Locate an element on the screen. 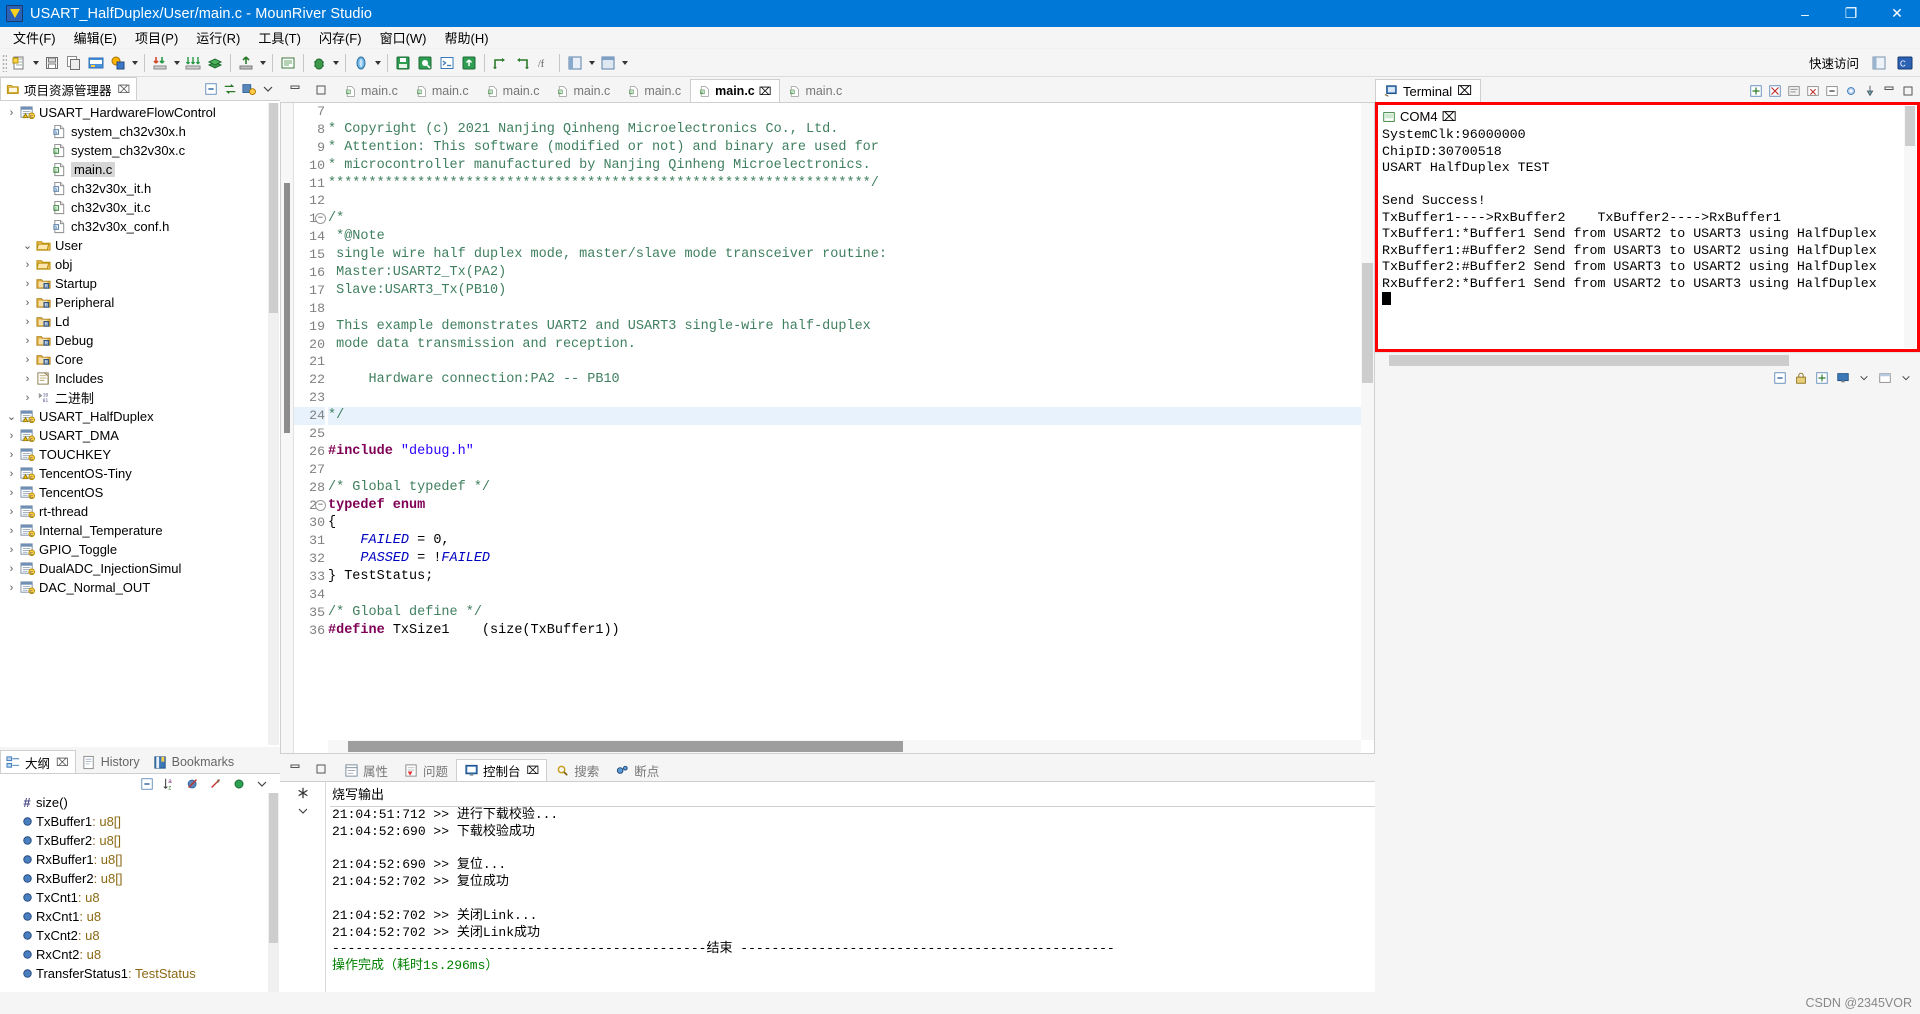 The height and width of the screenshot is (1014, 1920). outline-item: TxCnt1 : u8 is located at coordinates (140, 897).